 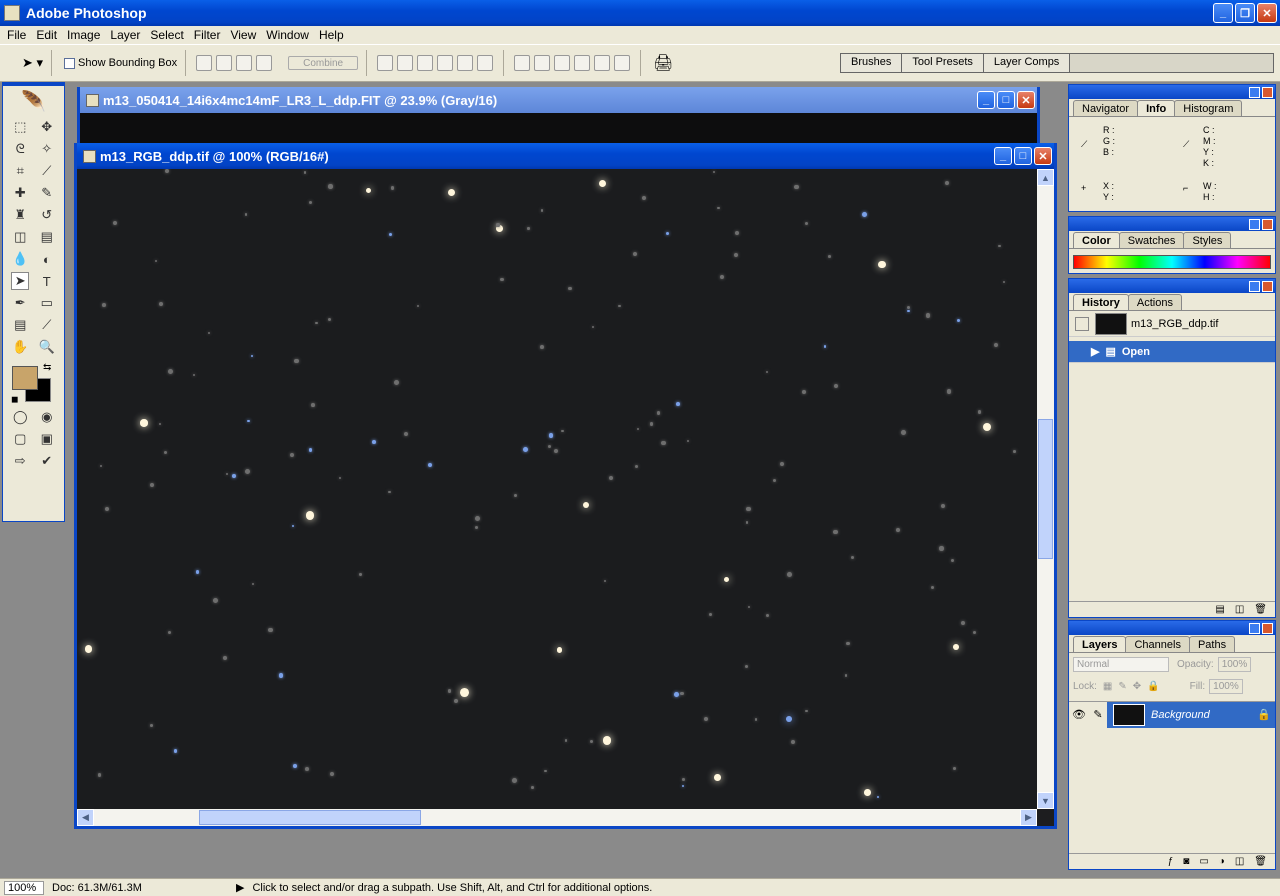 I want to click on gradient-tool-icon: ▤, so click(x=47, y=237).